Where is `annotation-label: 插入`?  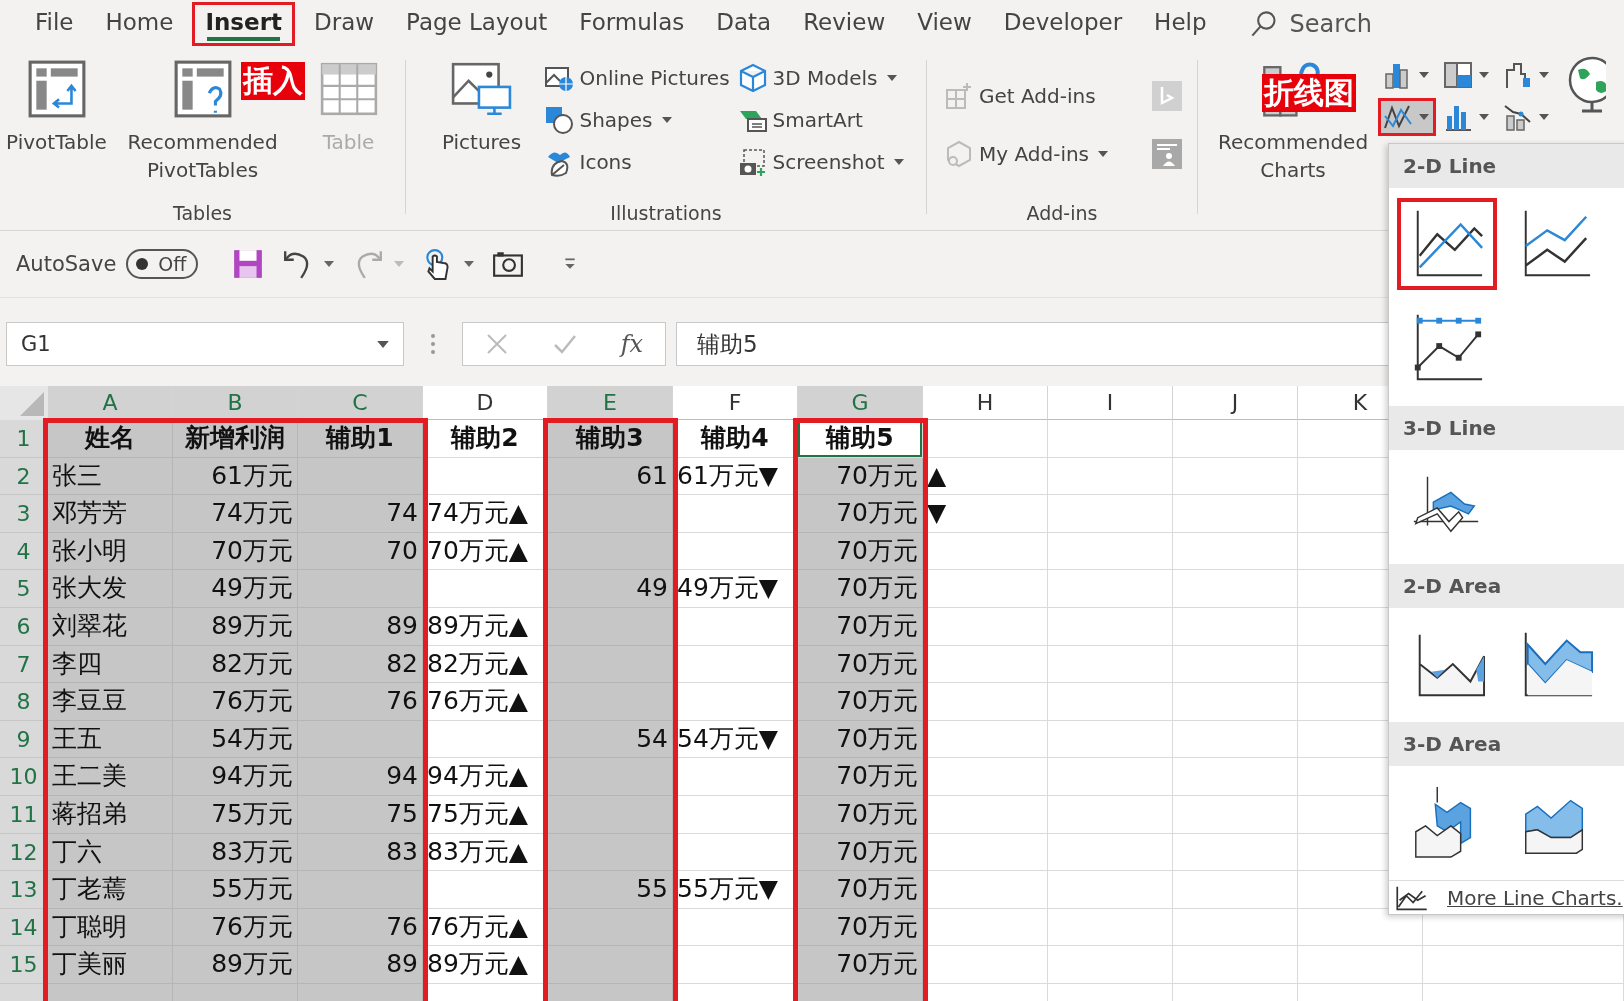 annotation-label: 插入 is located at coordinates (273, 81).